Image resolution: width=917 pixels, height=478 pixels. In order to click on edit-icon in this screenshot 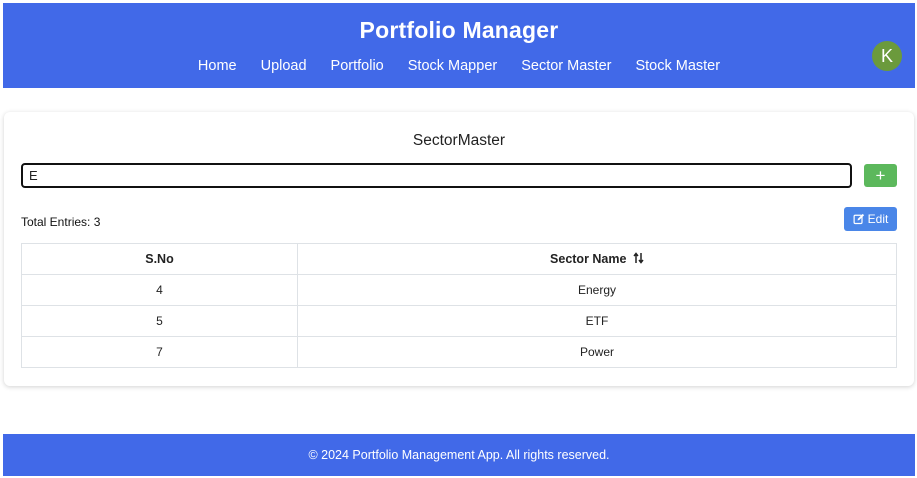, I will do `click(858, 219)`.